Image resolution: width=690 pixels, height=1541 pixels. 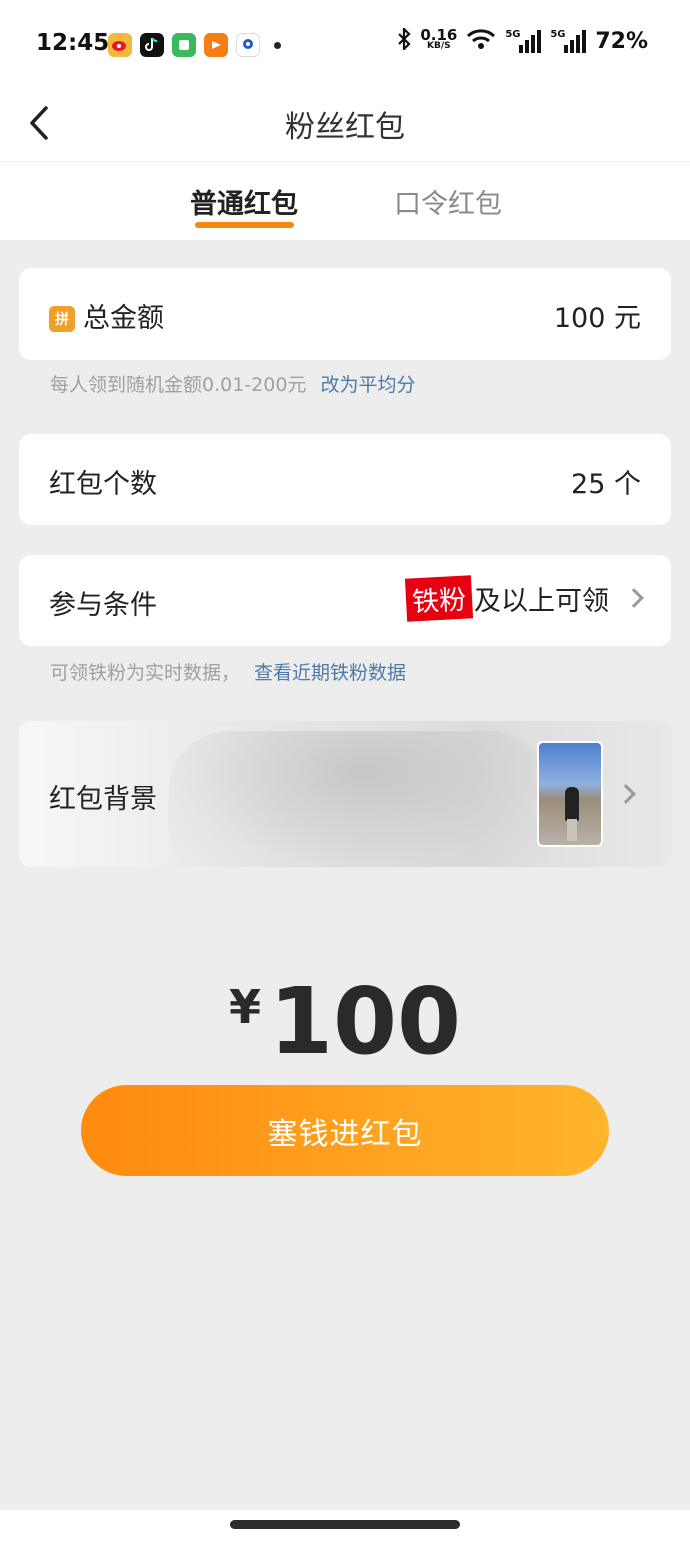 What do you see at coordinates (597, 318) in the screenshot?
I see `total-amount-value: 100 元` at bounding box center [597, 318].